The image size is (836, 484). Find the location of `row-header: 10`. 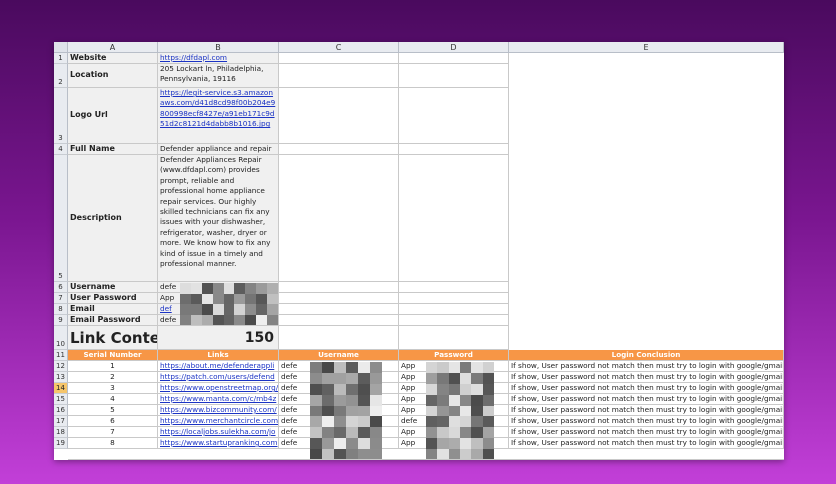

row-header: 10 is located at coordinates (61, 338).